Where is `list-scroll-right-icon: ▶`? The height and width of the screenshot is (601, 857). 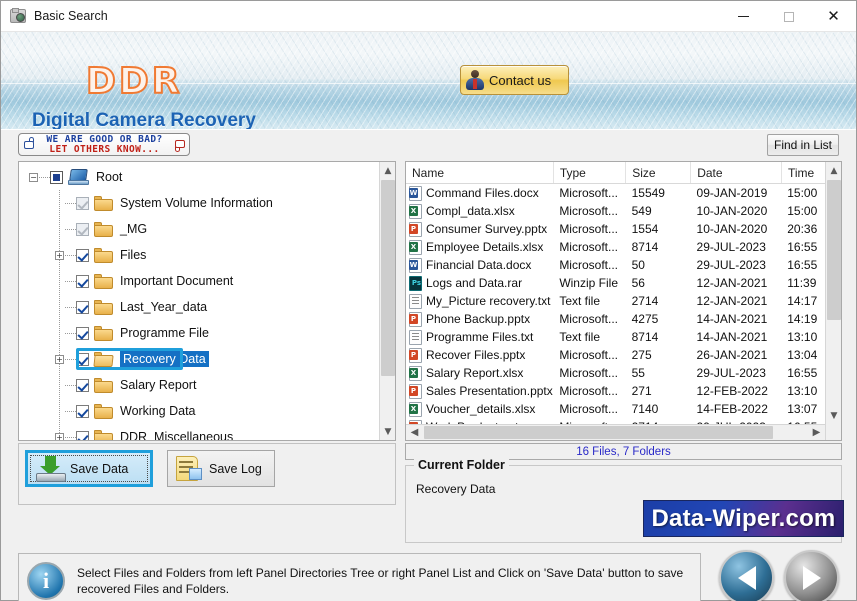
list-scroll-right-icon: ▶ is located at coordinates (816, 432).